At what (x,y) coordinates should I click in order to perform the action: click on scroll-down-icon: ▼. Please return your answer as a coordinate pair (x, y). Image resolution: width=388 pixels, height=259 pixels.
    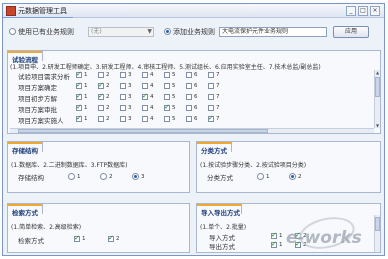
    Looking at the image, I should click on (377, 125).